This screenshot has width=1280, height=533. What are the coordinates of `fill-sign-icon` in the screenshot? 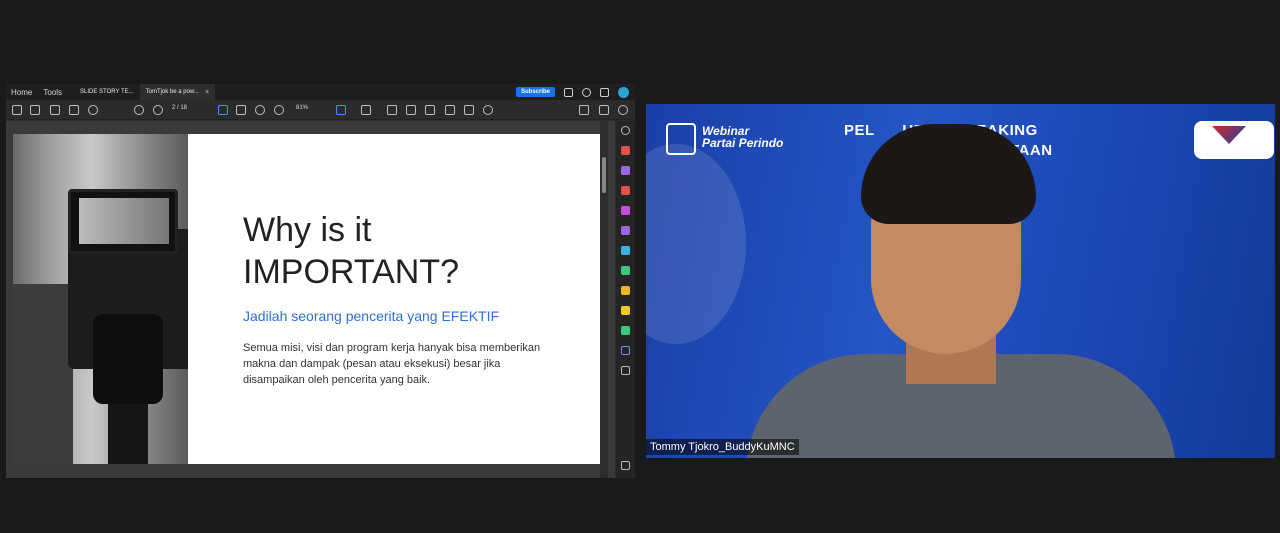 It's located at (625, 330).